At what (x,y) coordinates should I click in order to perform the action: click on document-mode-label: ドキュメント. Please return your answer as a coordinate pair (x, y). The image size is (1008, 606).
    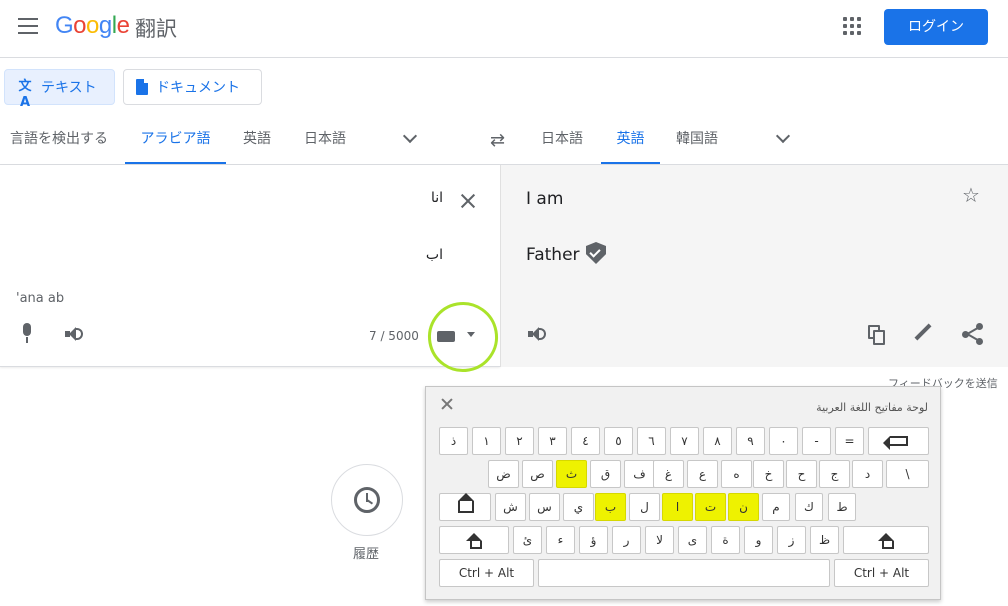
    Looking at the image, I should click on (198, 88).